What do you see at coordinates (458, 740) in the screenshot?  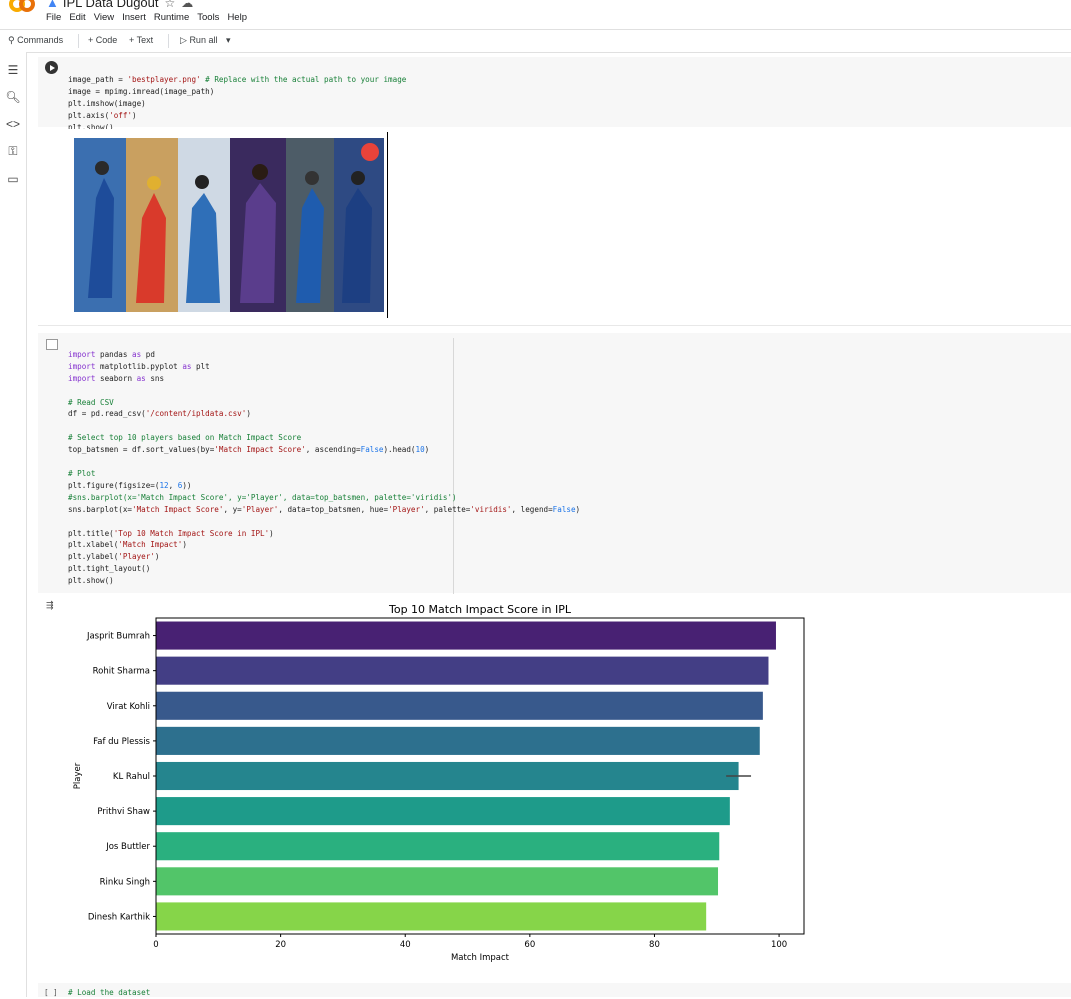 I see `bar-faf-du-plessis` at bounding box center [458, 740].